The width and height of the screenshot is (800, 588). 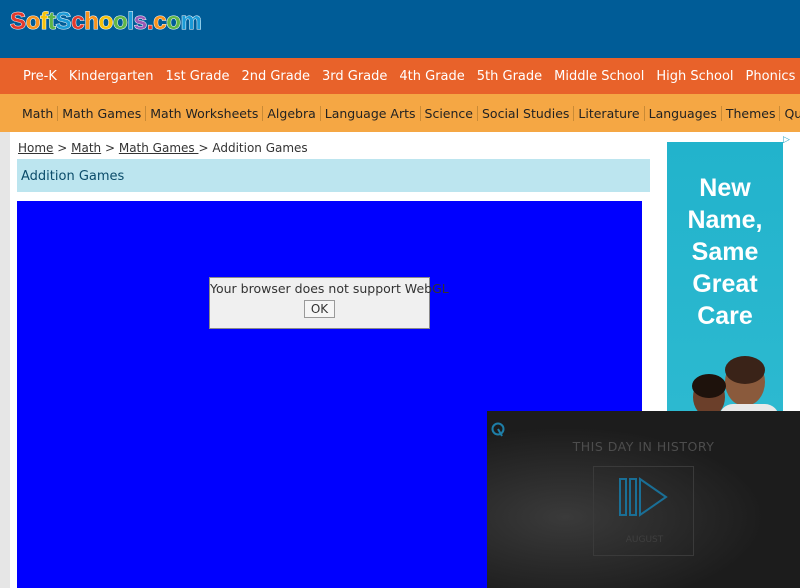 I want to click on history-logo-icon, so click(x=498, y=429).